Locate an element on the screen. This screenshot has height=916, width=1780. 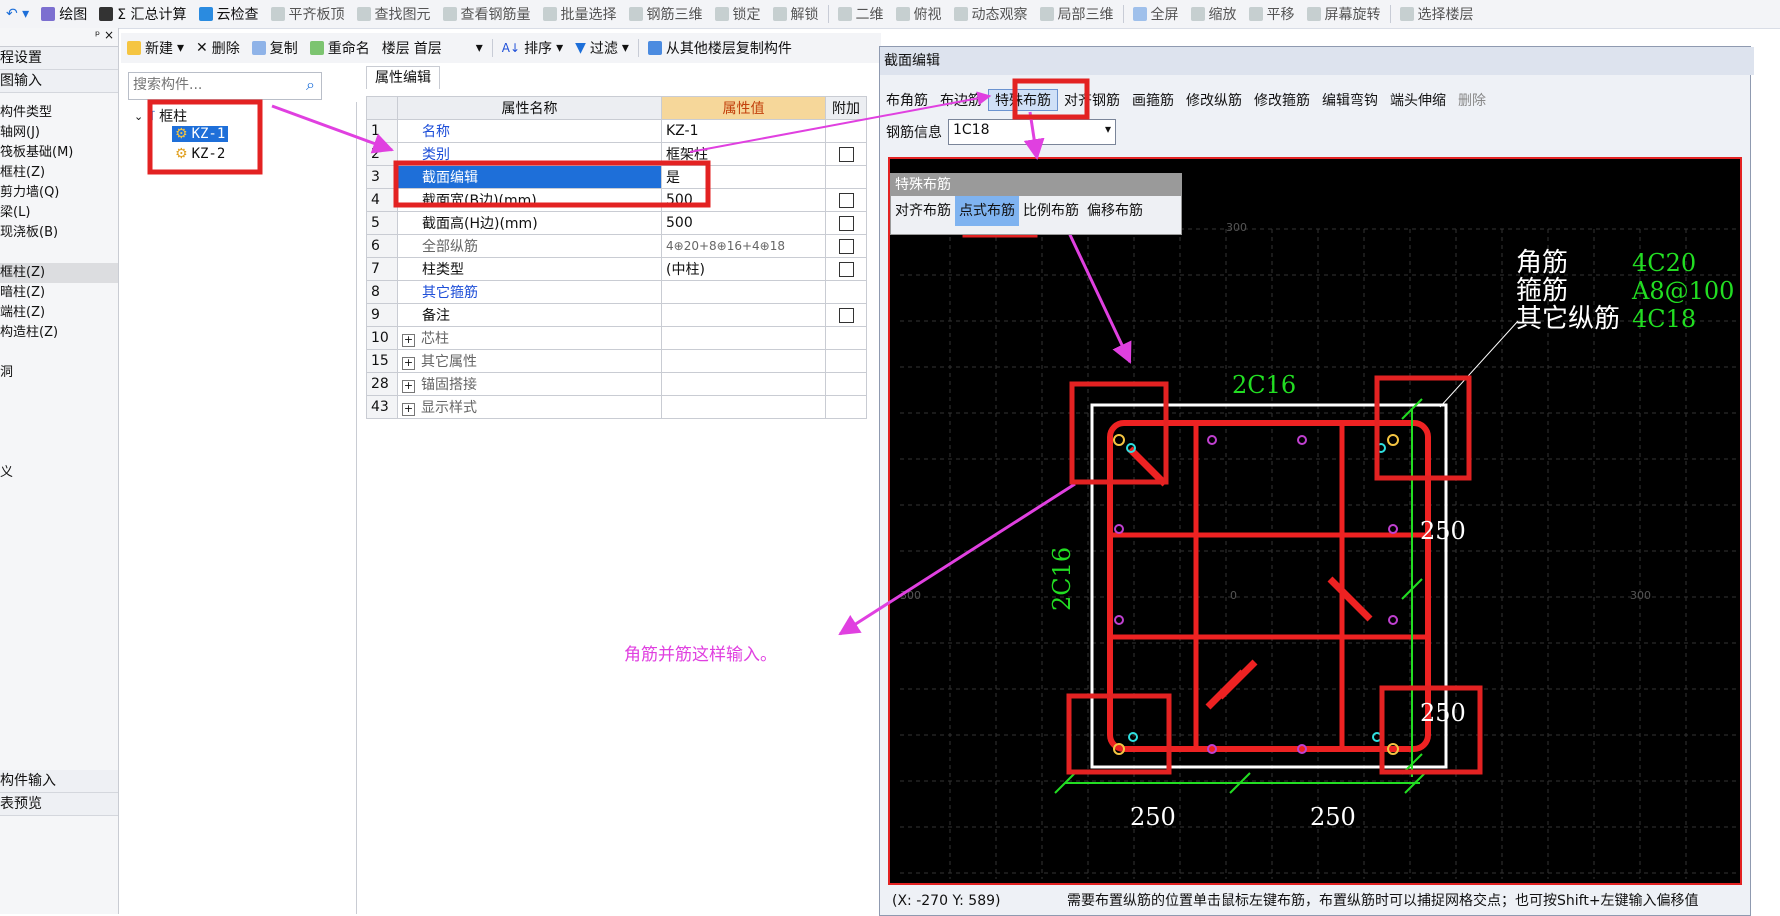
popup-button: 对齐布筋 is located at coordinates (923, 211).